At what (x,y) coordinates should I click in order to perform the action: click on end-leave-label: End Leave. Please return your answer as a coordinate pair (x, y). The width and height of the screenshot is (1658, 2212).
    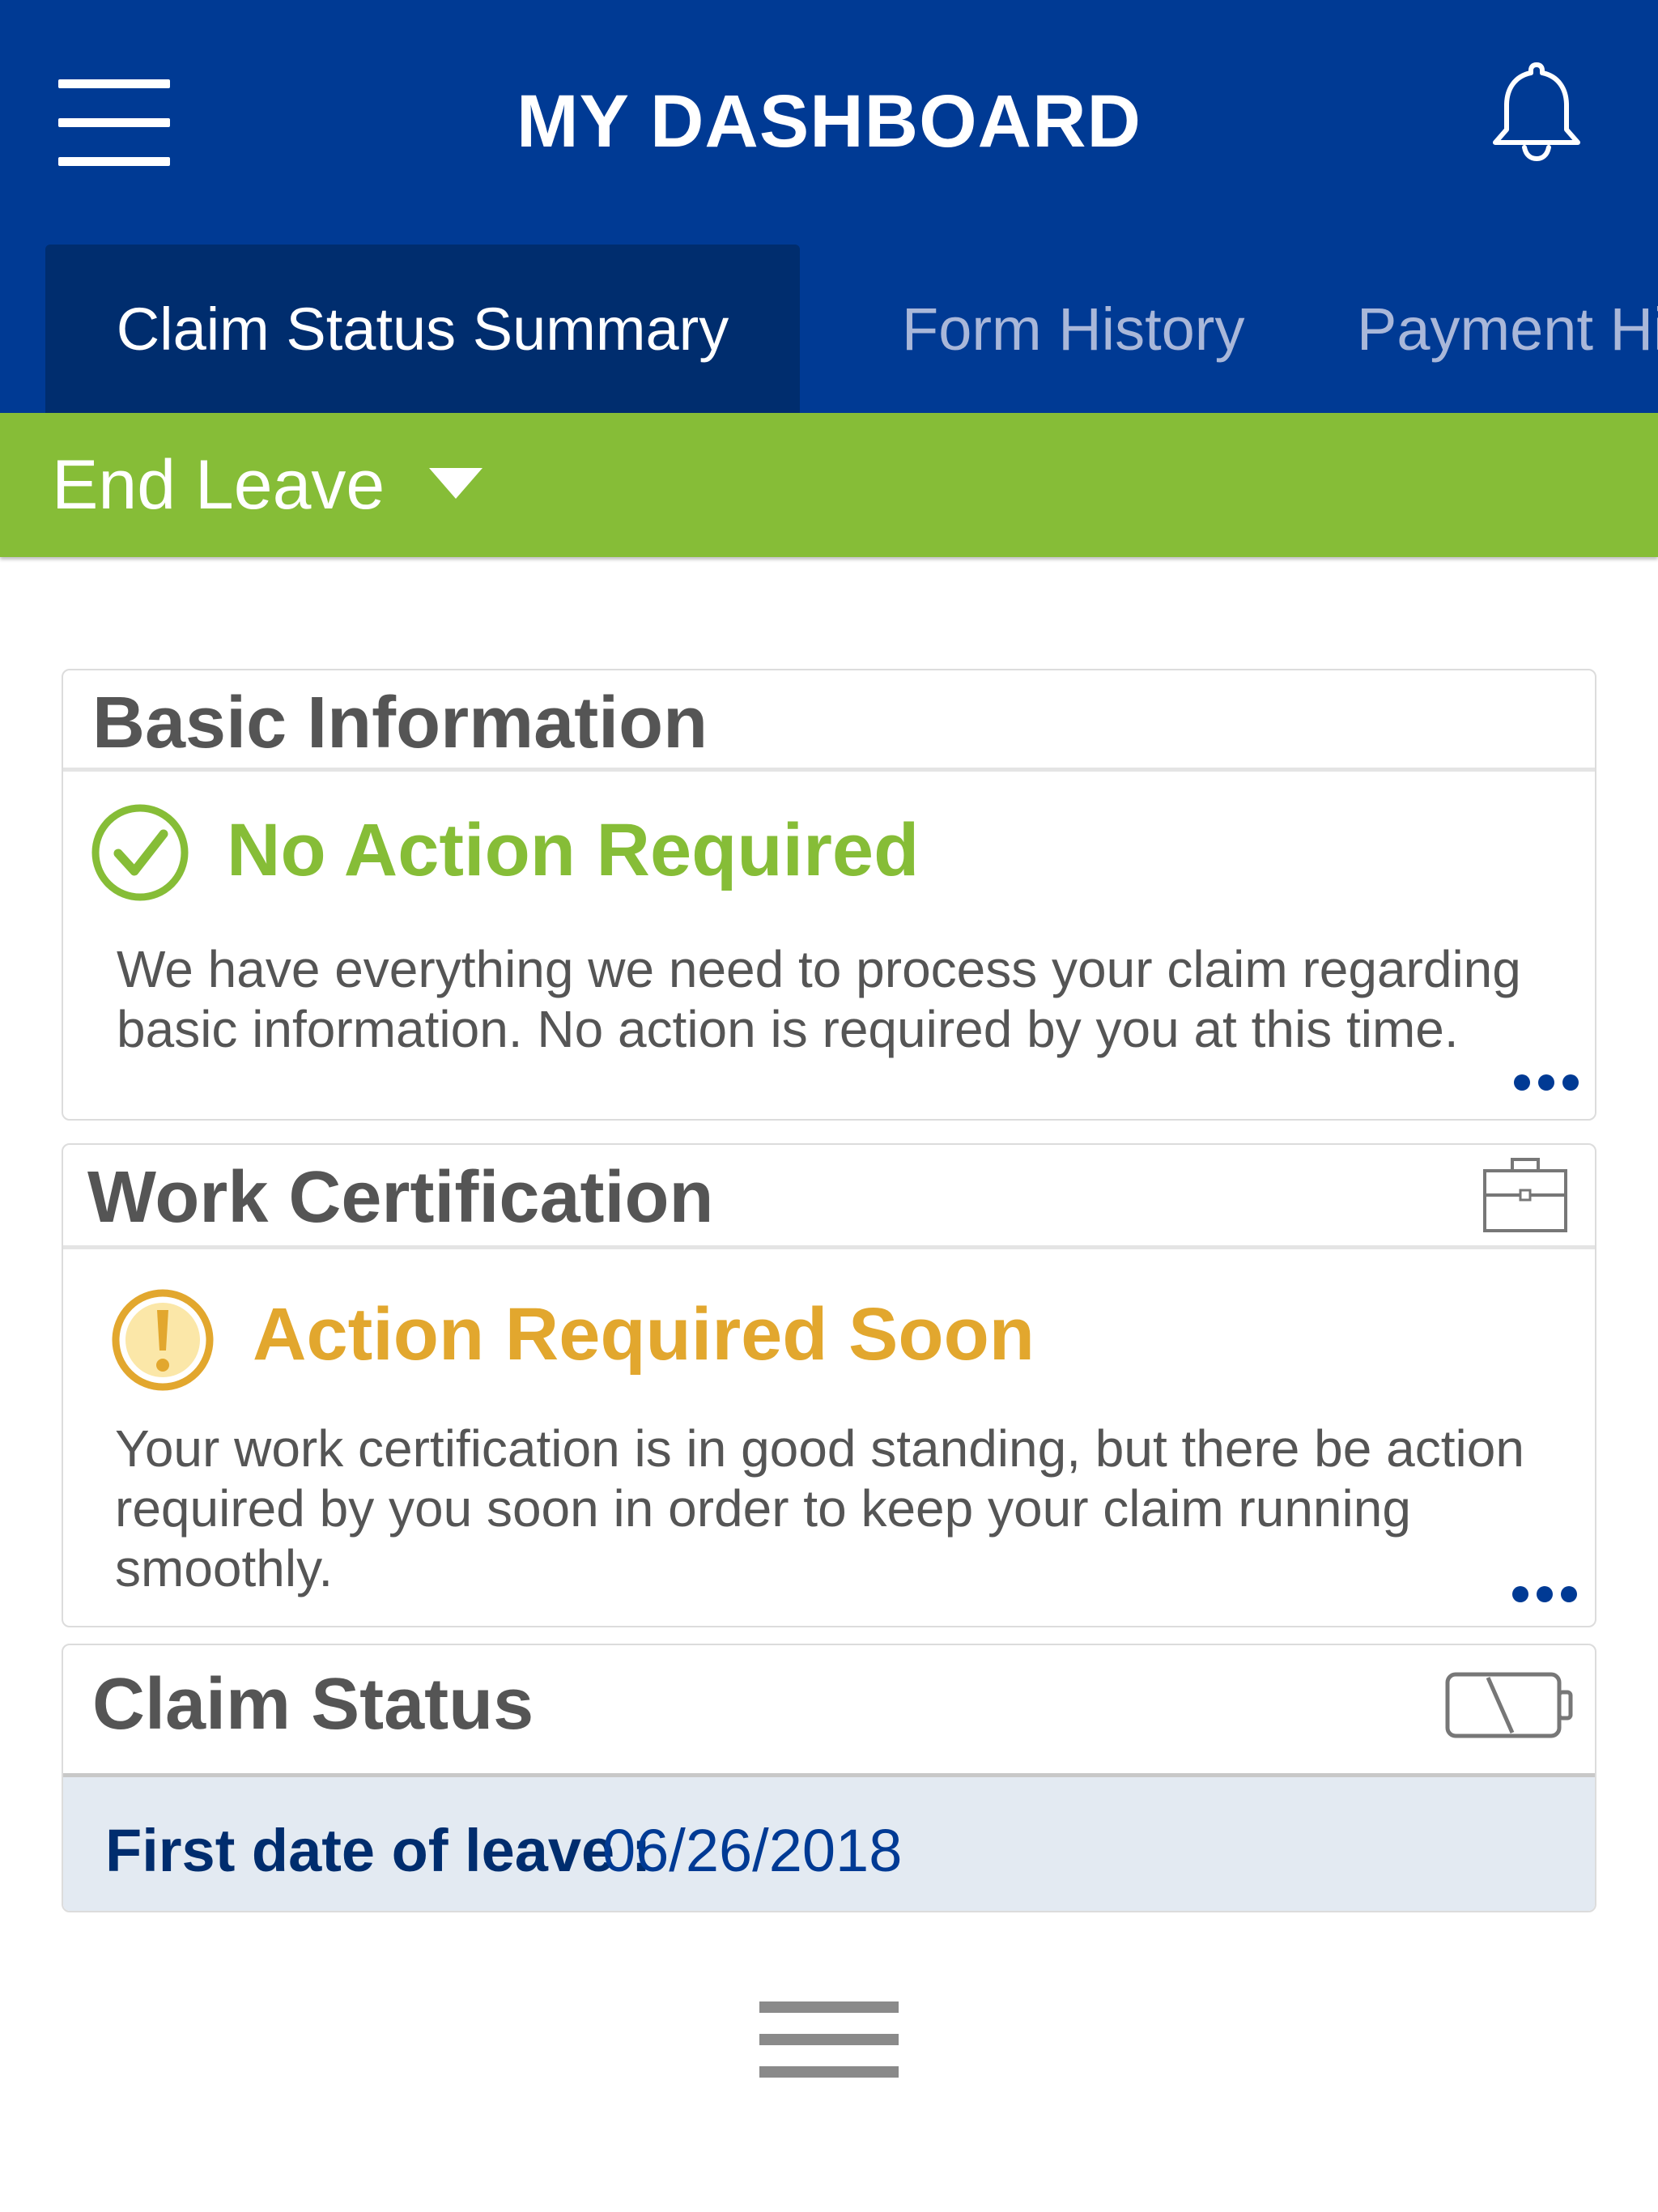
    Looking at the image, I should click on (218, 485).